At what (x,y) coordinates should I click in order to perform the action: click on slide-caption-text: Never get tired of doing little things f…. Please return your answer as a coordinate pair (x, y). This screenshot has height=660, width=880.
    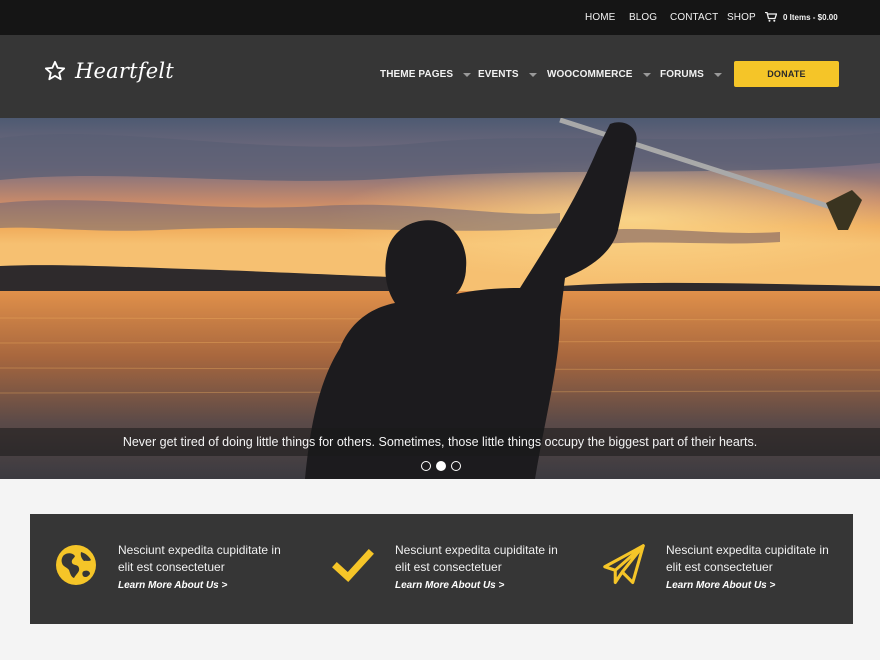
    Looking at the image, I should click on (440, 442).